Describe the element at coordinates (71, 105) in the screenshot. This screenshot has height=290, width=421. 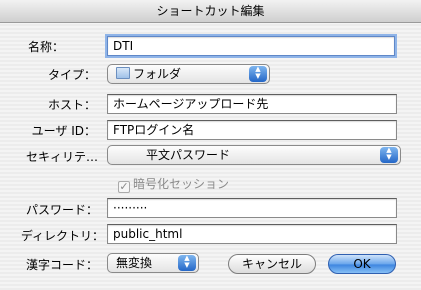
I see `host-label: ホスト：` at that location.